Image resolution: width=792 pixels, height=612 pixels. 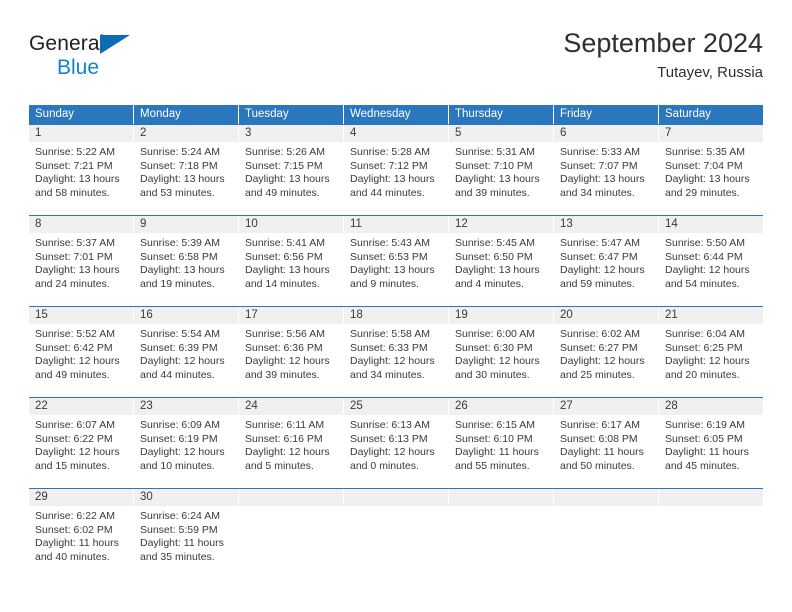 I want to click on weekday-header-friday: Friday, so click(x=606, y=114).